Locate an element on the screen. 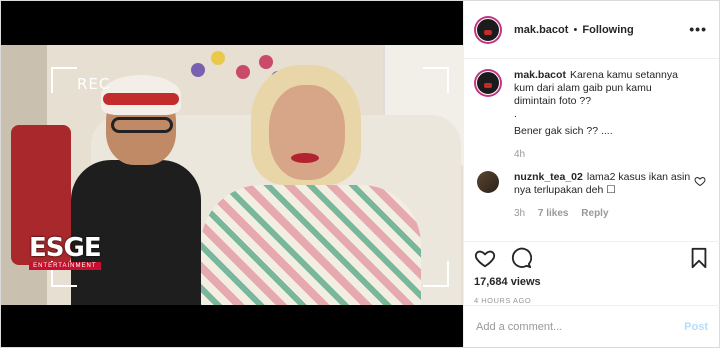  comment-bubble-icon is located at coordinates (521, 258).